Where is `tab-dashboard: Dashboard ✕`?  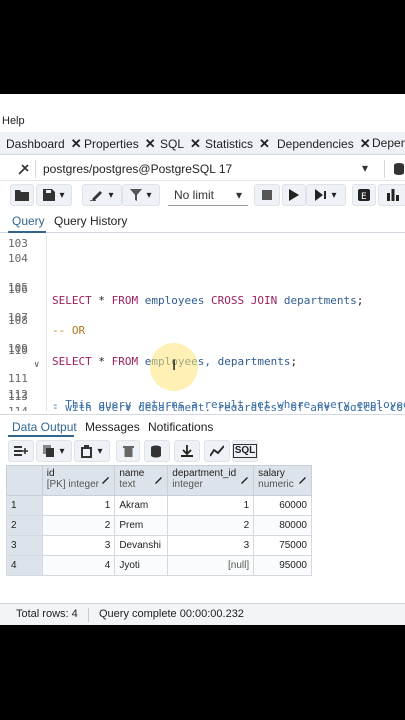 tab-dashboard: Dashboard ✕ is located at coordinates (44, 144).